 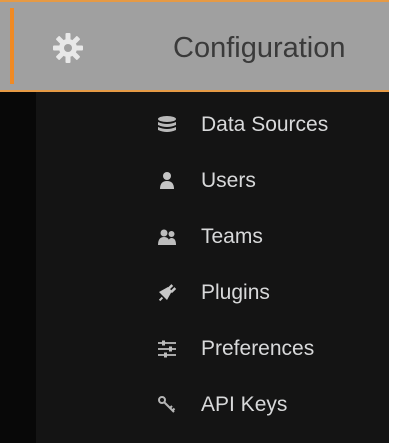 What do you see at coordinates (232, 236) in the screenshot?
I see `menu-item-label: Teams` at bounding box center [232, 236].